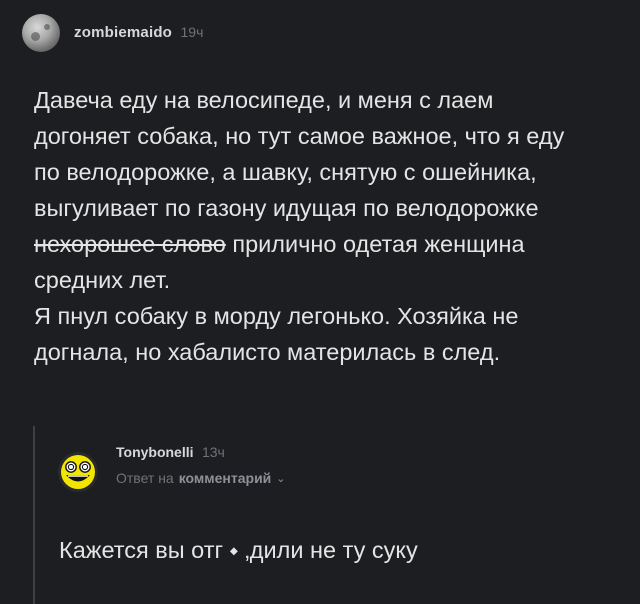  Describe the element at coordinates (41, 33) in the screenshot. I see `avatar` at that location.